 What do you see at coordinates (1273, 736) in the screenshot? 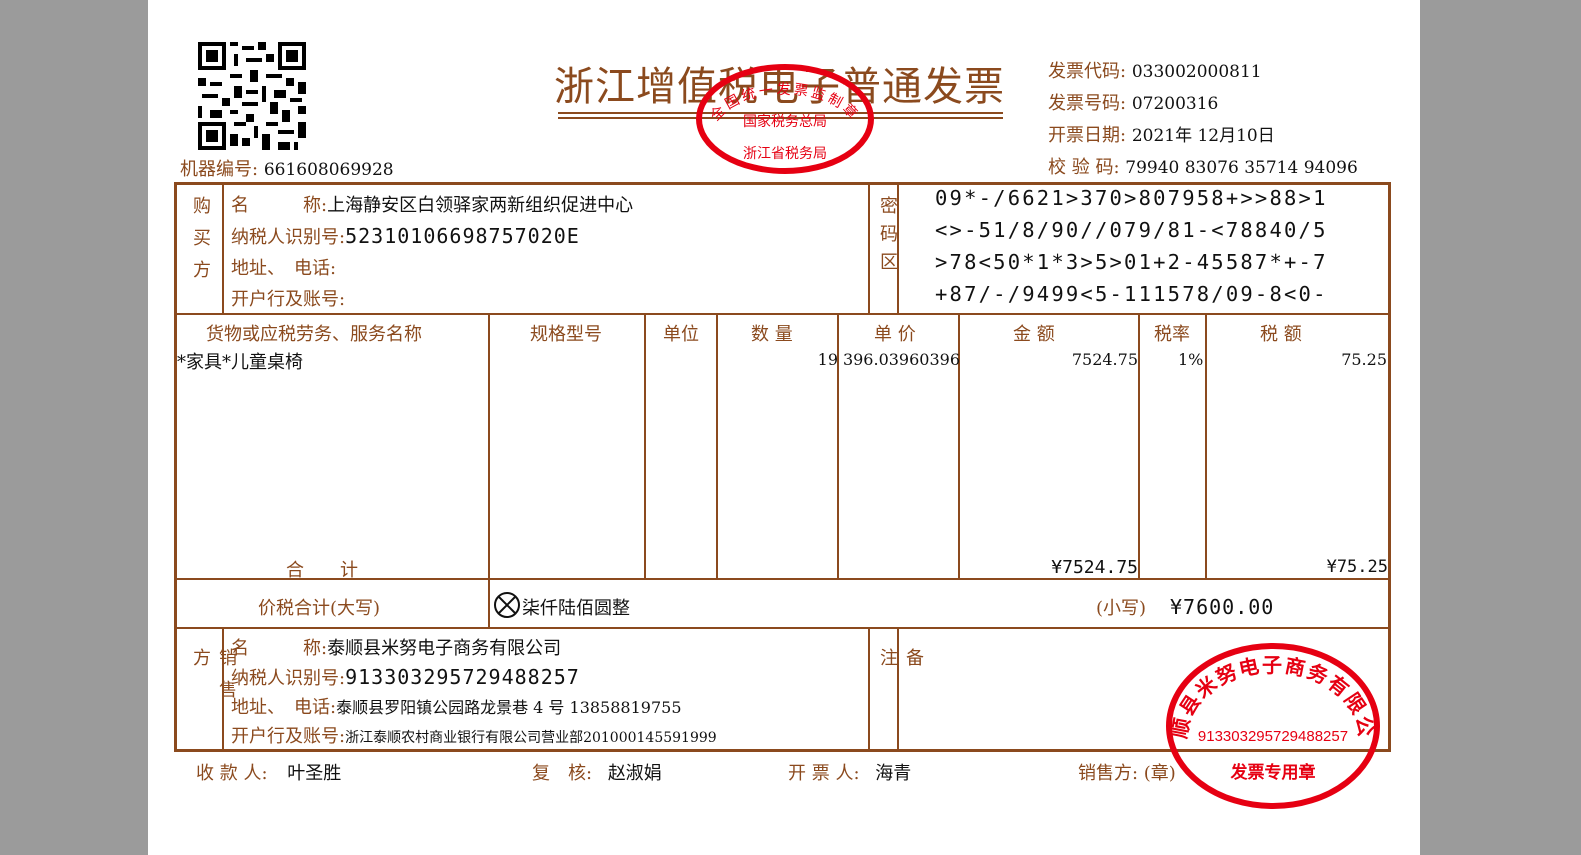
I see `seller-seal-tax-id: 913303295729488257` at bounding box center [1273, 736].